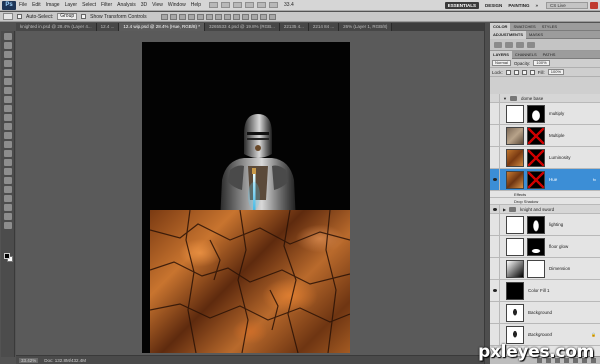  Describe the element at coordinates (8, 63) in the screenshot. I see `quick-select-tool-icon` at that location.